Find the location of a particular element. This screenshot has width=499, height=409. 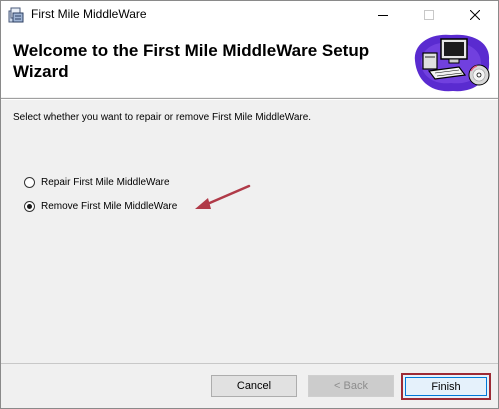

computer-setup-illustration is located at coordinates (452, 63).